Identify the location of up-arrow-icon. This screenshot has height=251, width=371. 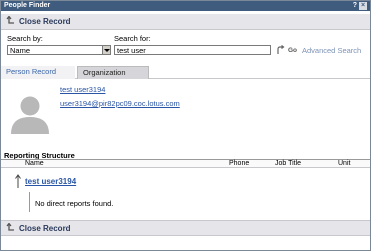
(18, 181).